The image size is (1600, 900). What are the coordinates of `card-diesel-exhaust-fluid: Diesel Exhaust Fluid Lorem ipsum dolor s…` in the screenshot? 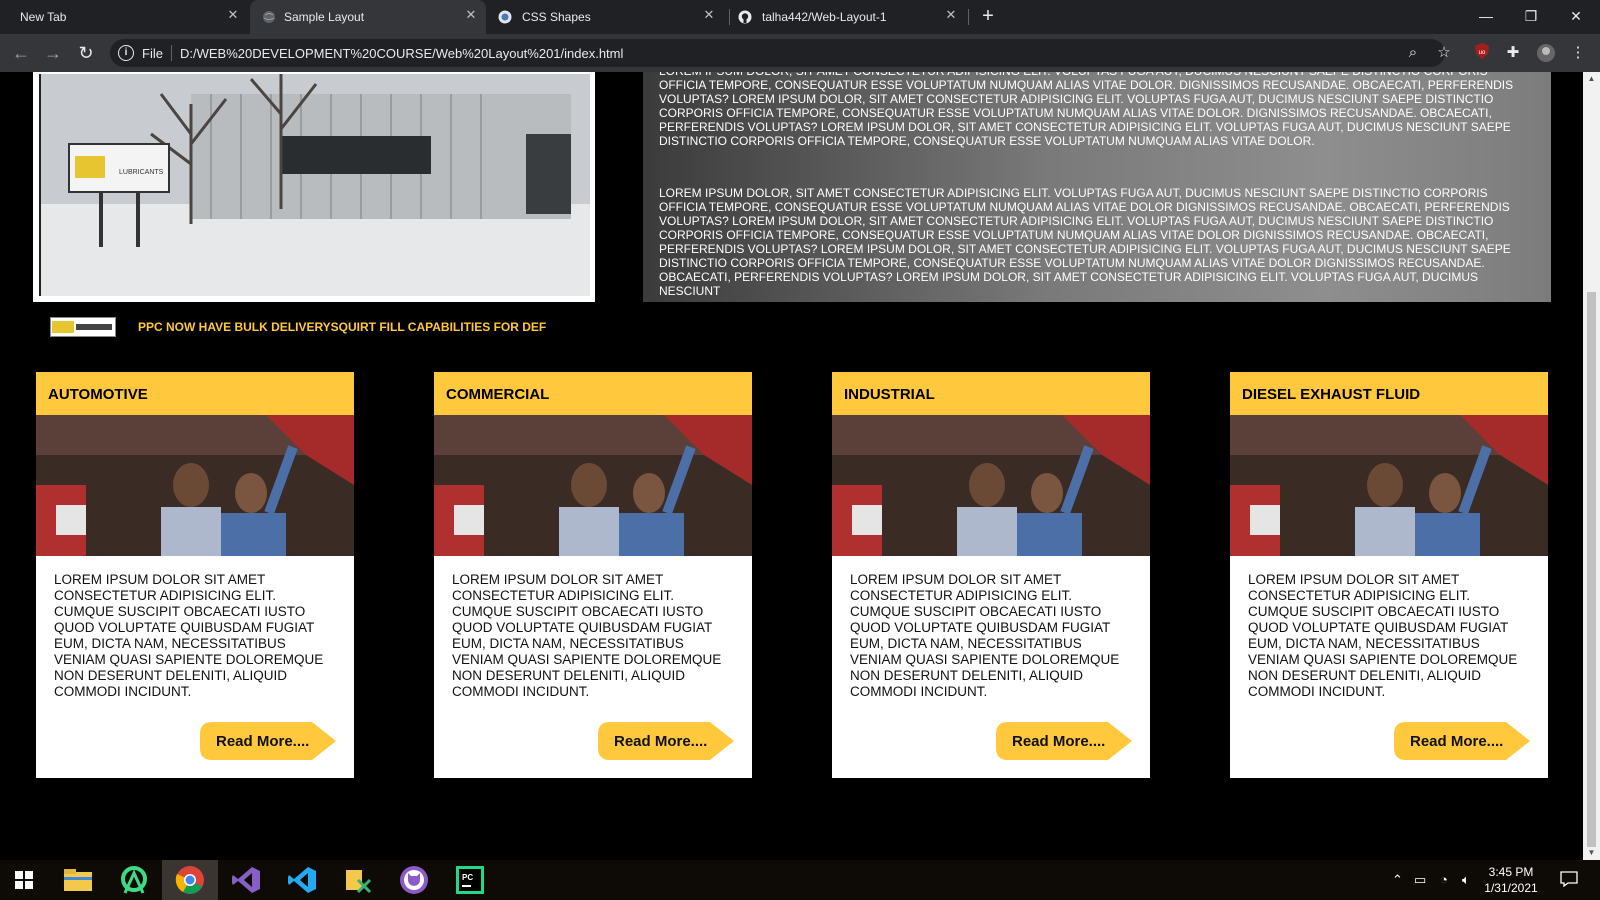 It's located at (1389, 575).